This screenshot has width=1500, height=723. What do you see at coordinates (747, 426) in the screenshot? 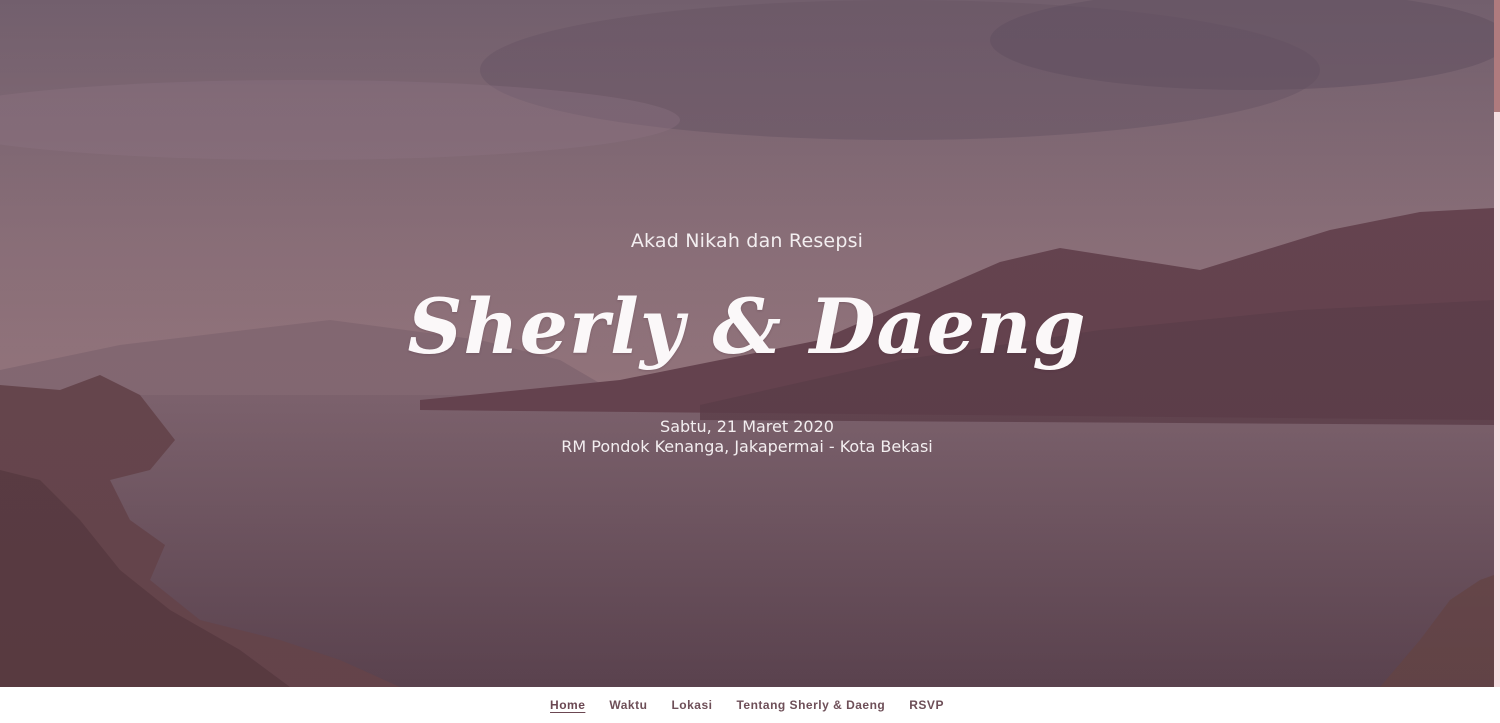
I see `event-date-text: Sabtu, 21 Maret 2020` at bounding box center [747, 426].